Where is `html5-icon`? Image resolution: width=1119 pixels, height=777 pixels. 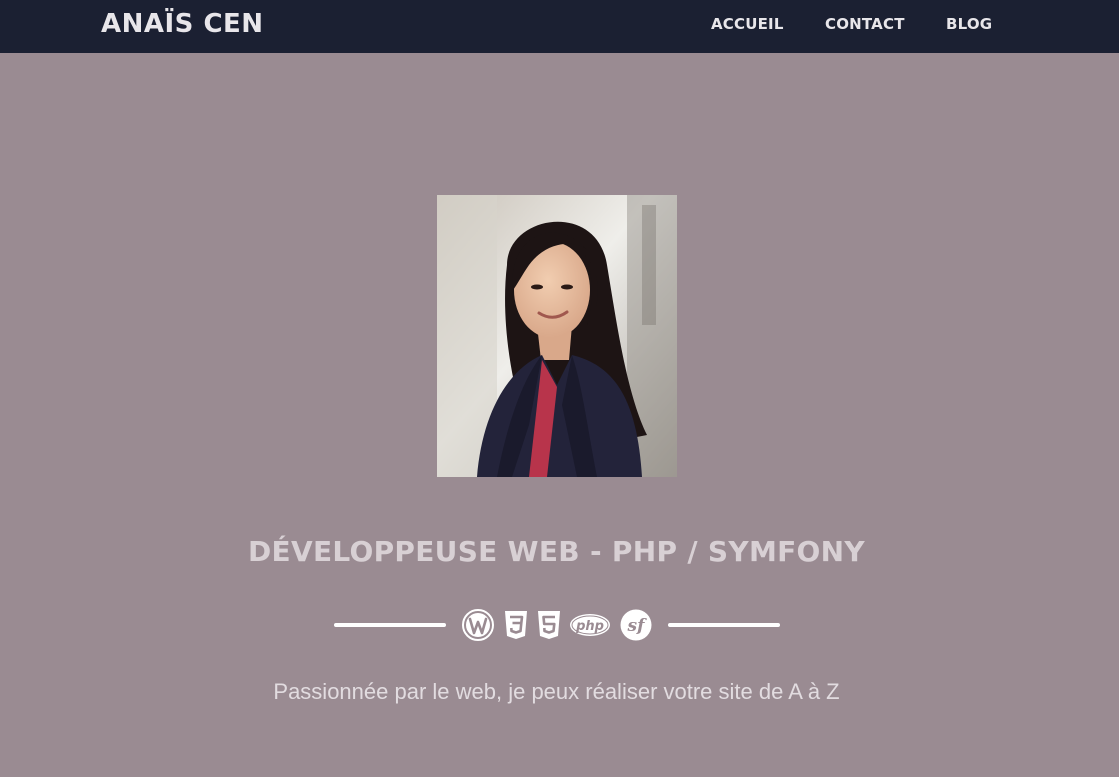 html5-icon is located at coordinates (549, 625).